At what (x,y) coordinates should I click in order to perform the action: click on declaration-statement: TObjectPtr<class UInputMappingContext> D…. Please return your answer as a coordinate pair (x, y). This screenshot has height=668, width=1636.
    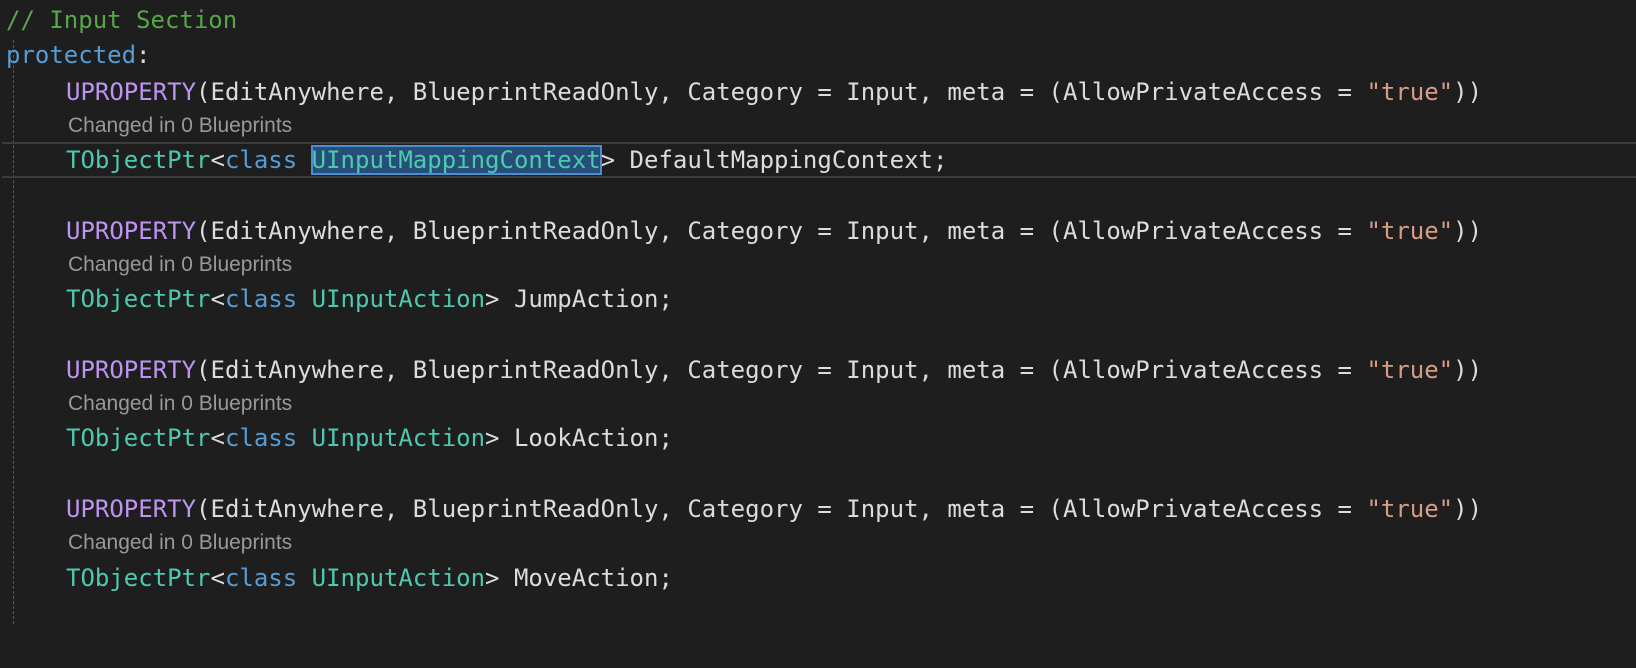
    Looking at the image, I should click on (506, 160).